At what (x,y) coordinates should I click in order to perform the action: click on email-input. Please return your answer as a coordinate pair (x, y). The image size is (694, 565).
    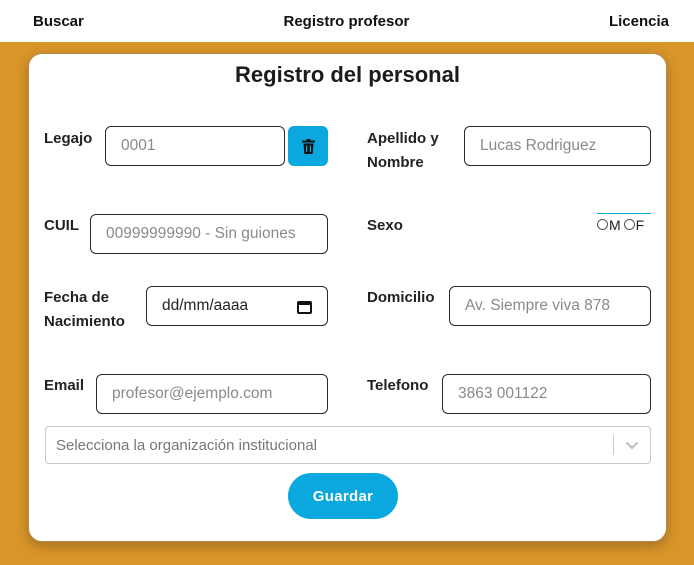
    Looking at the image, I should click on (212, 394).